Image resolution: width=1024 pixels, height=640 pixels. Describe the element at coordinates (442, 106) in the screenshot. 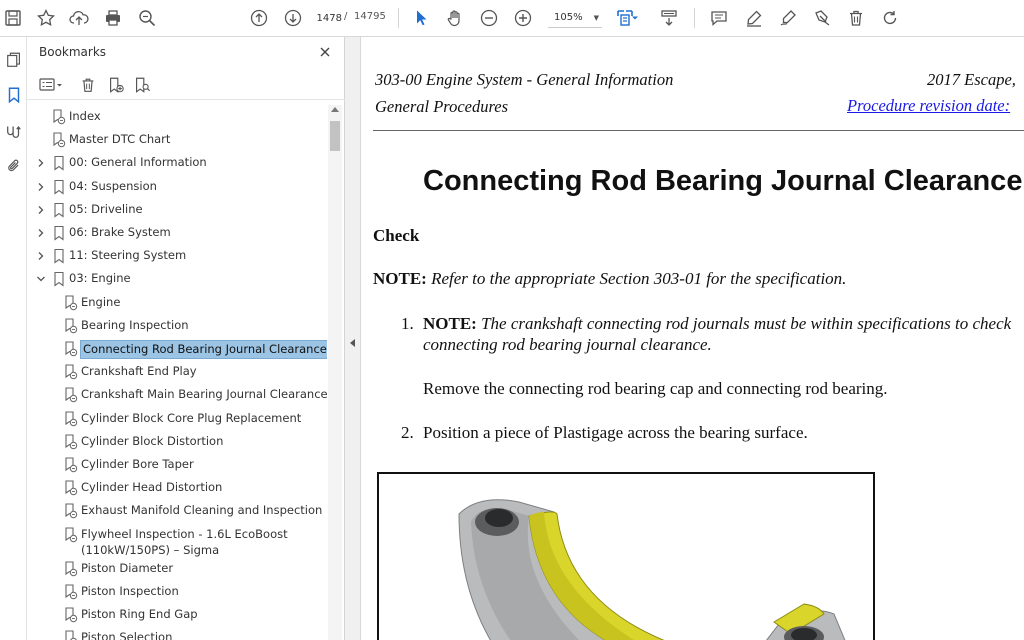

I see `running-header-subsection: General Procedures` at that location.